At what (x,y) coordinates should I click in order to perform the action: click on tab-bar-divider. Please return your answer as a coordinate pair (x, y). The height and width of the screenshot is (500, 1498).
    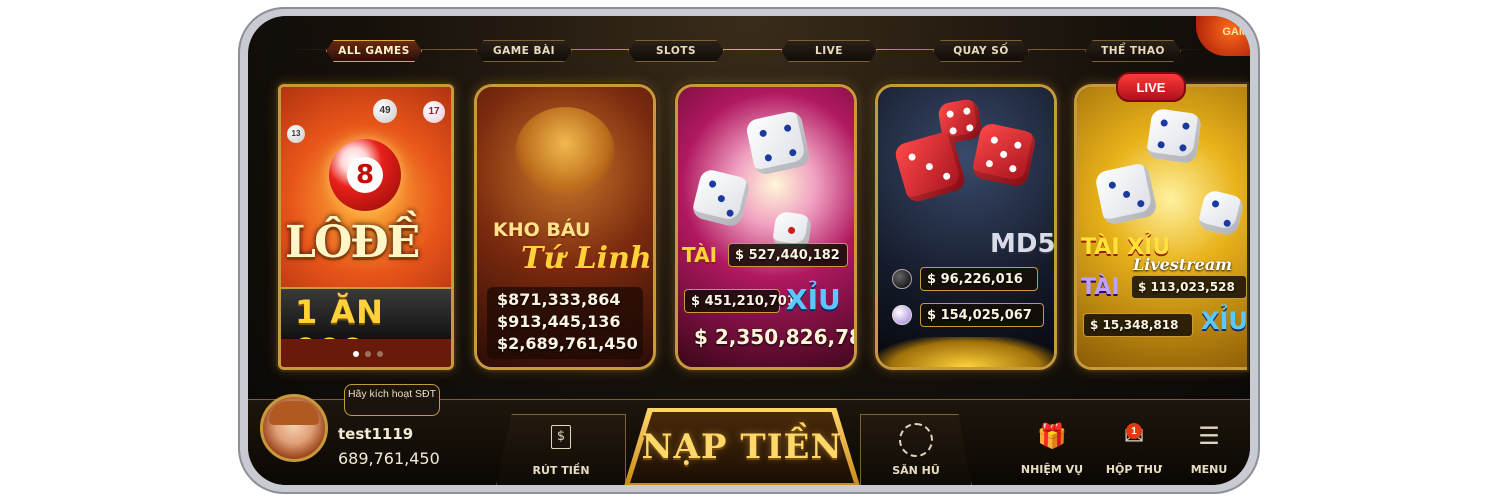
    Looking at the image, I should click on (749, 49).